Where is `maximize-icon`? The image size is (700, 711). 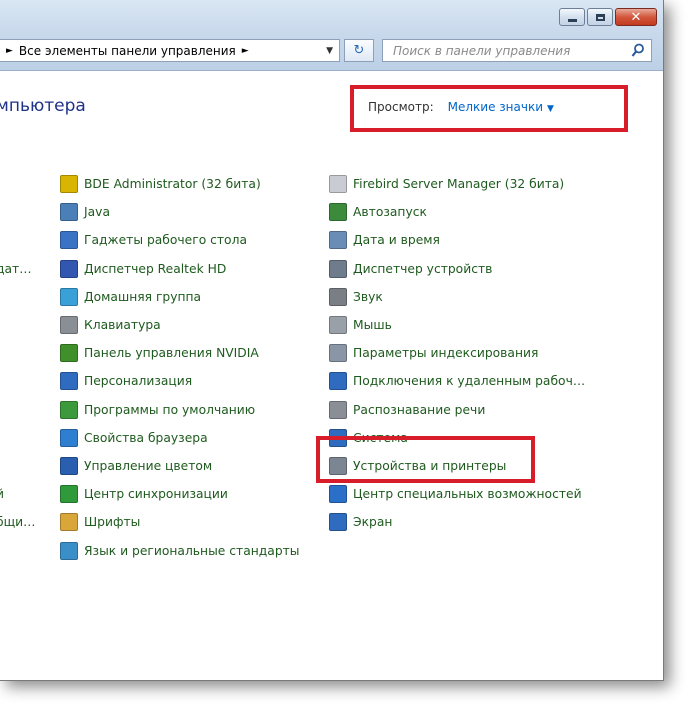
maximize-icon is located at coordinates (600, 17).